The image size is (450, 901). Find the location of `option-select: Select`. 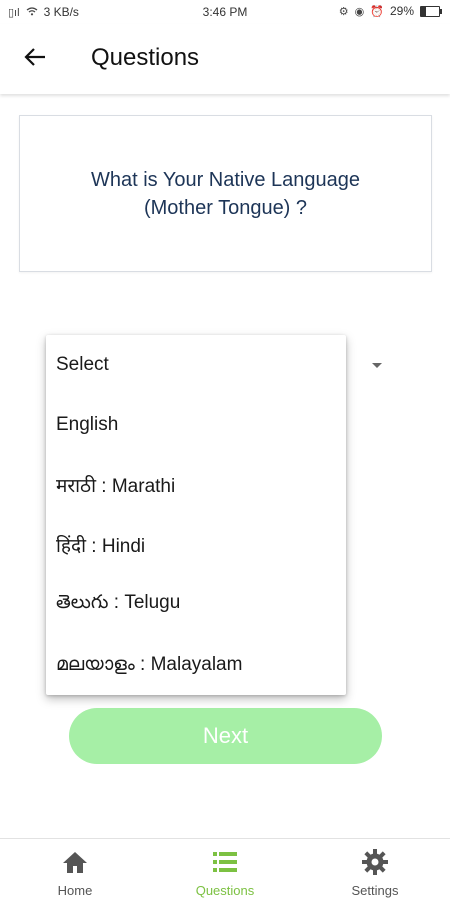

option-select: Select is located at coordinates (196, 365).